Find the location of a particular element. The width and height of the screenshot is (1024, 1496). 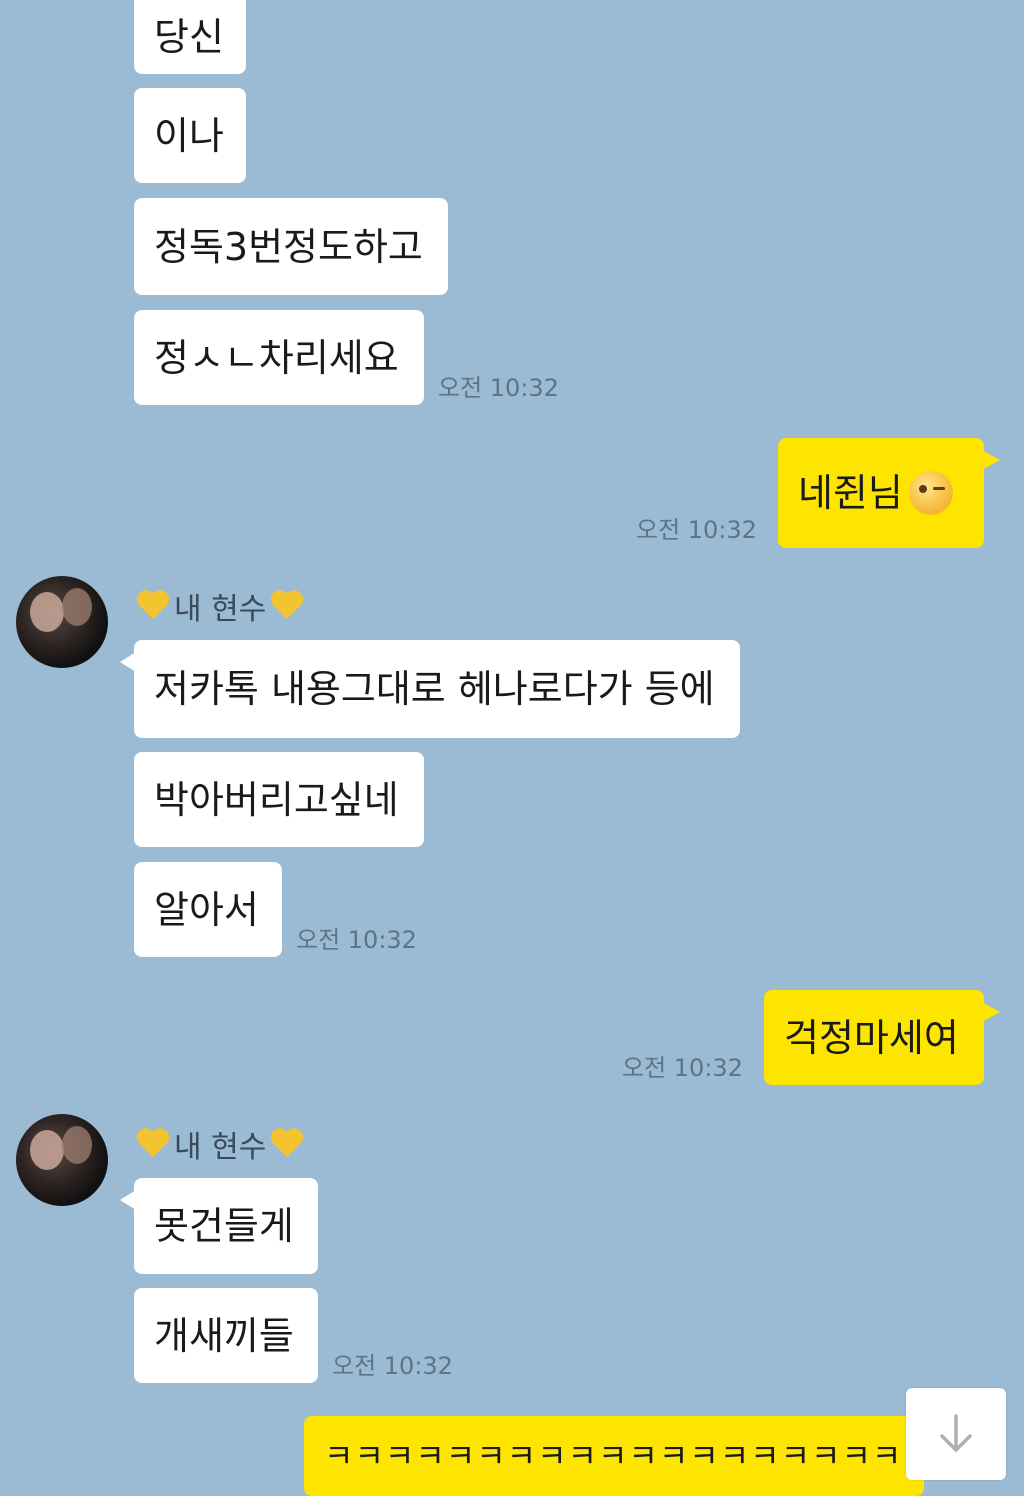

arrow-down-icon is located at coordinates (956, 1433).